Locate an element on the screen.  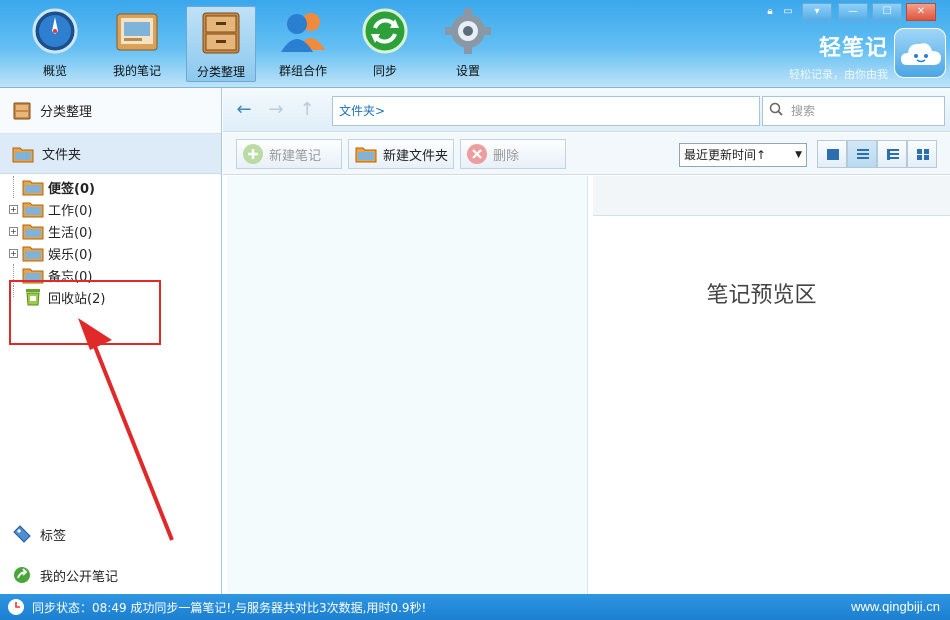
website-link: www.qingbiji.cn is located at coordinates (895, 606).